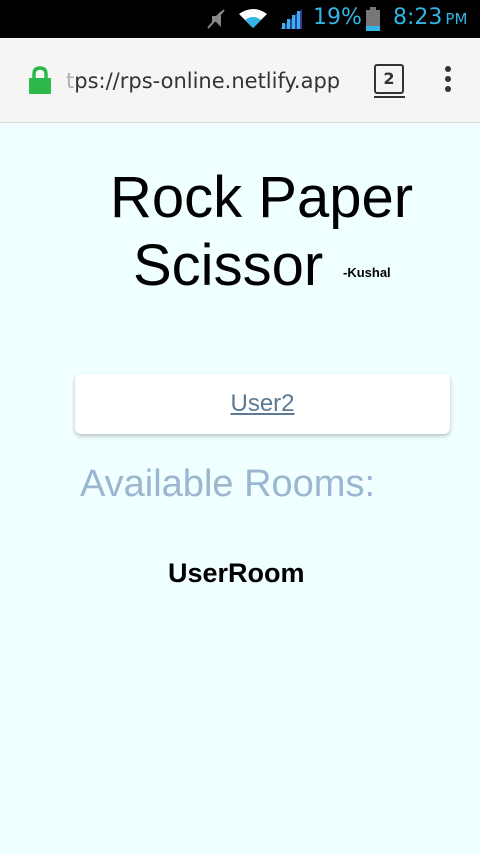  Describe the element at coordinates (40, 80) in the screenshot. I see `lock-icon` at that location.